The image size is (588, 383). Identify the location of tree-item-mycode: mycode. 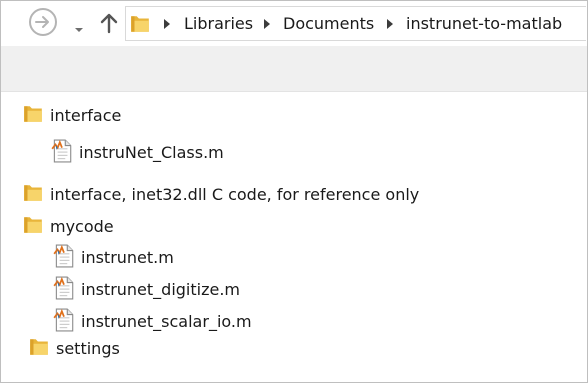
(68, 227).